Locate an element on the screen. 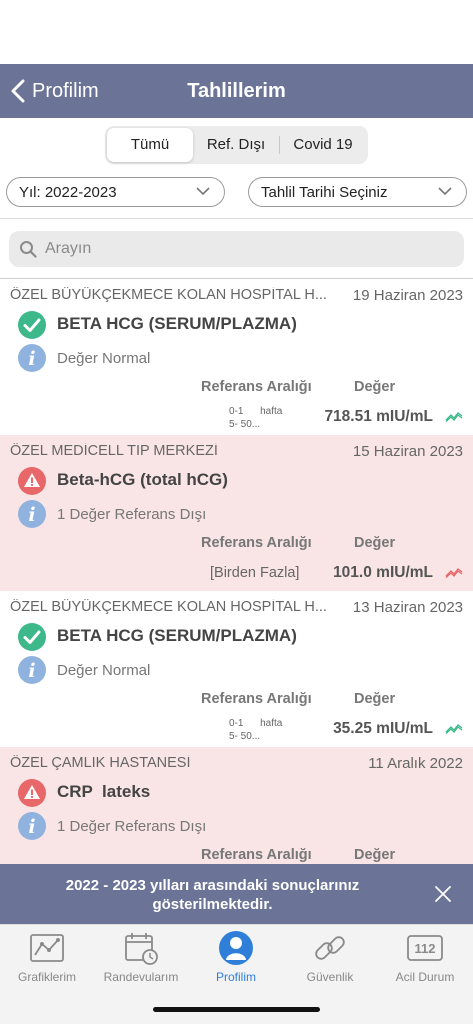 Image resolution: width=473 pixels, height=1024 pixels. tab-label: Acil Durum is located at coordinates (425, 977).